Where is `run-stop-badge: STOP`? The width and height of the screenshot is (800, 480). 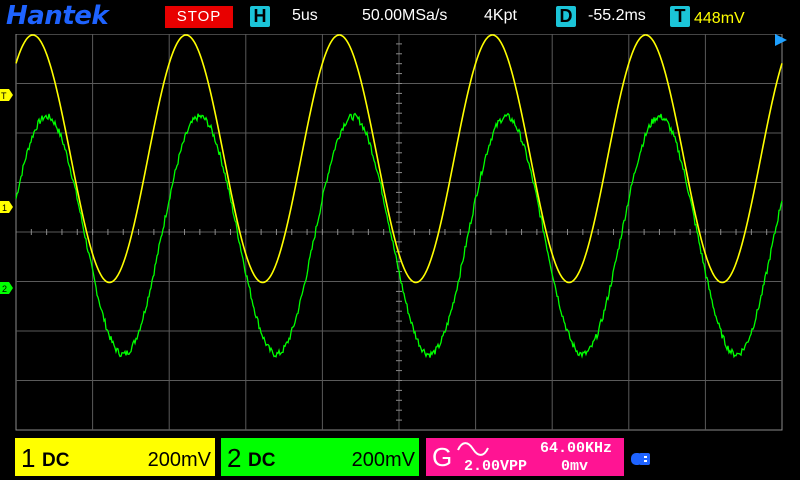 run-stop-badge: STOP is located at coordinates (199, 17).